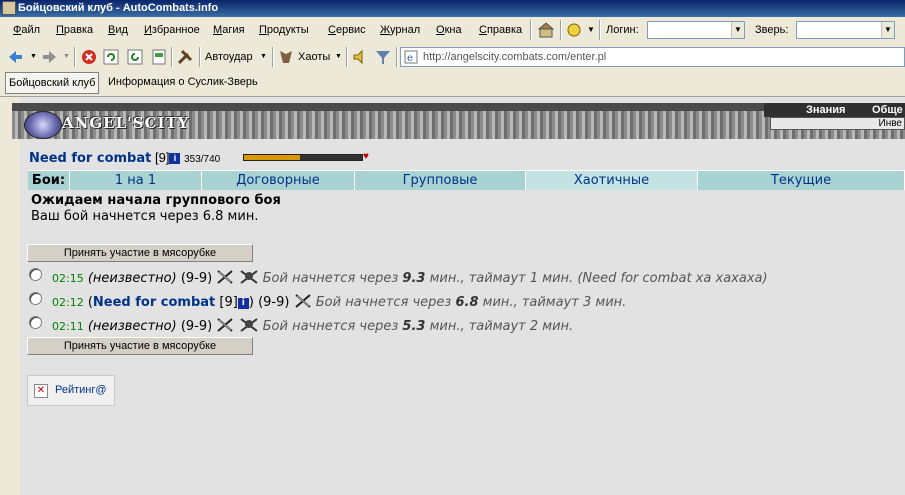 The image size is (905, 495). I want to click on tab-contract: Договорные, so click(278, 180).